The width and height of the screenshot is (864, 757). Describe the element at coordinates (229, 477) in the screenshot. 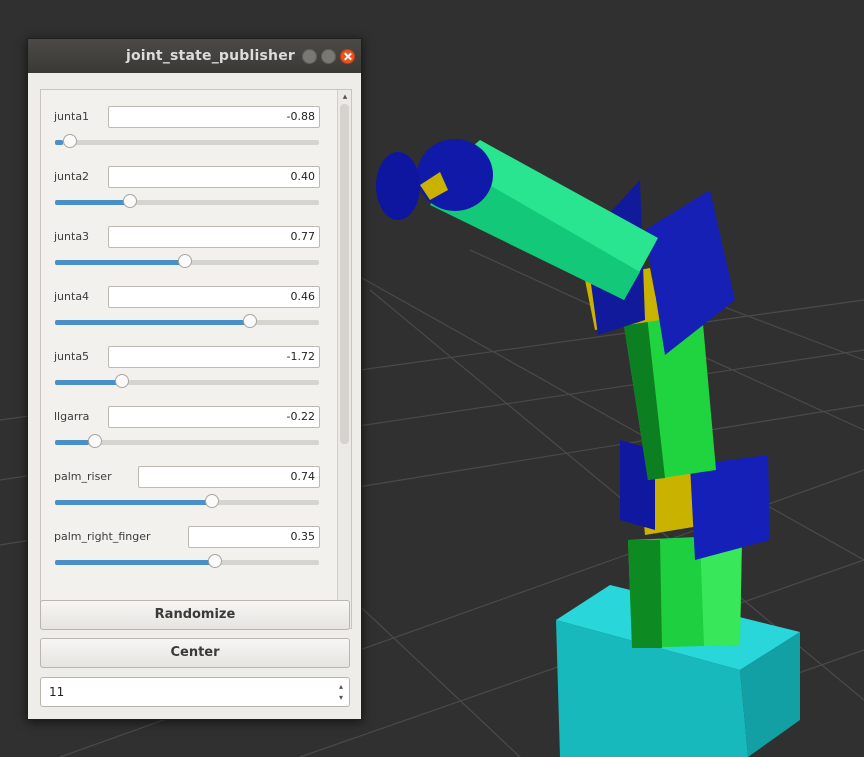

I see `joint-value-field: 0.74` at that location.